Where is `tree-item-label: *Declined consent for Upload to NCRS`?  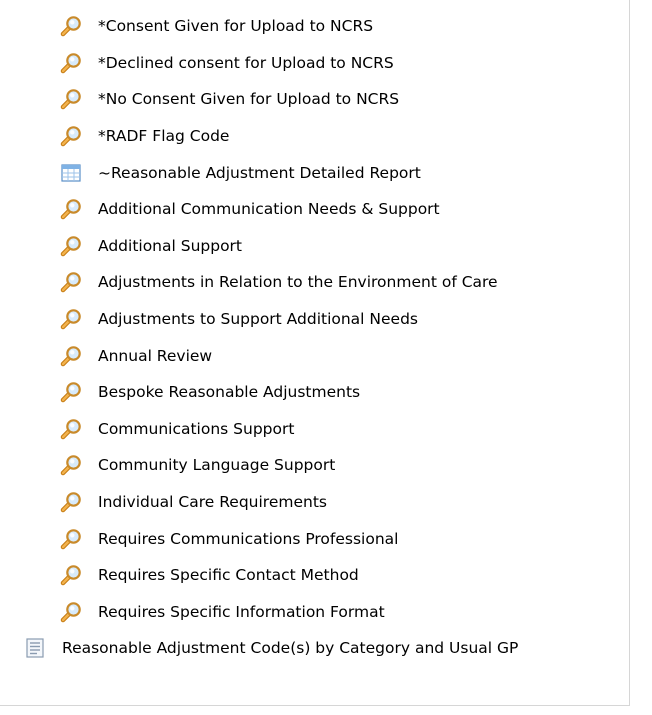 tree-item-label: *Declined consent for Upload to NCRS is located at coordinates (246, 62).